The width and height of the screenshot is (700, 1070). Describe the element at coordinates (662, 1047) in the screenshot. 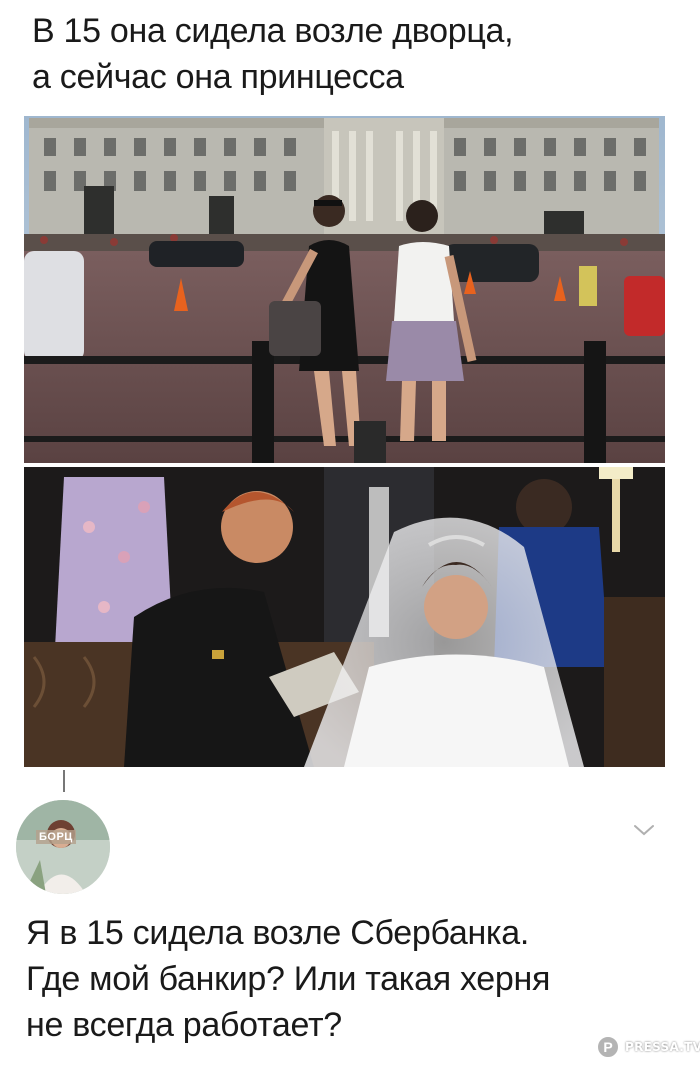

I see `watermark-text: PRESSA.TV` at that location.